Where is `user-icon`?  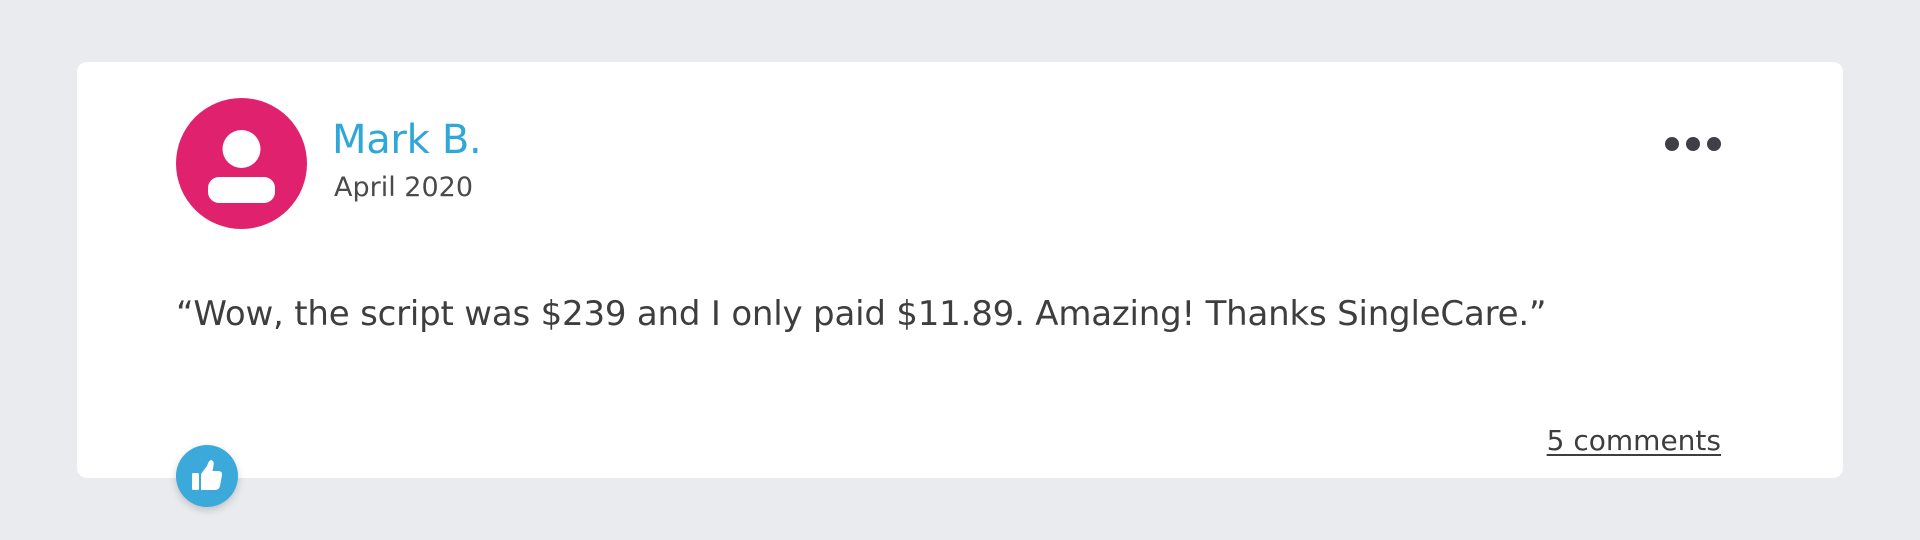
user-icon is located at coordinates (241, 166).